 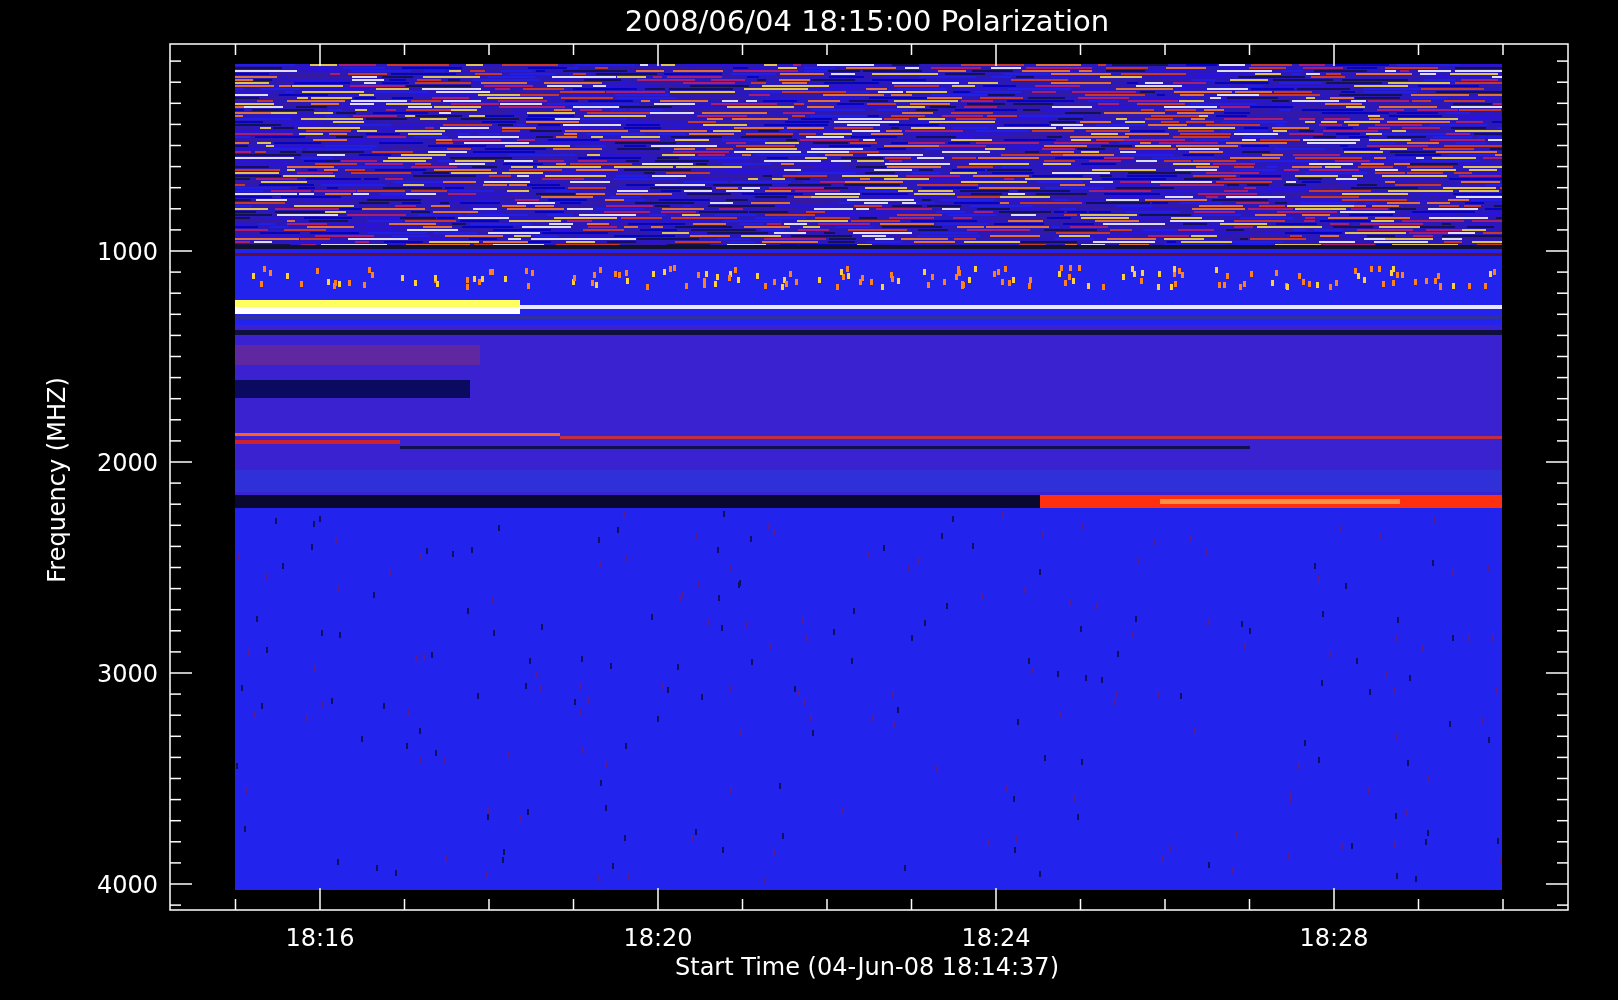 I want to click on x-tick-label: 18:16, so click(x=320, y=938).